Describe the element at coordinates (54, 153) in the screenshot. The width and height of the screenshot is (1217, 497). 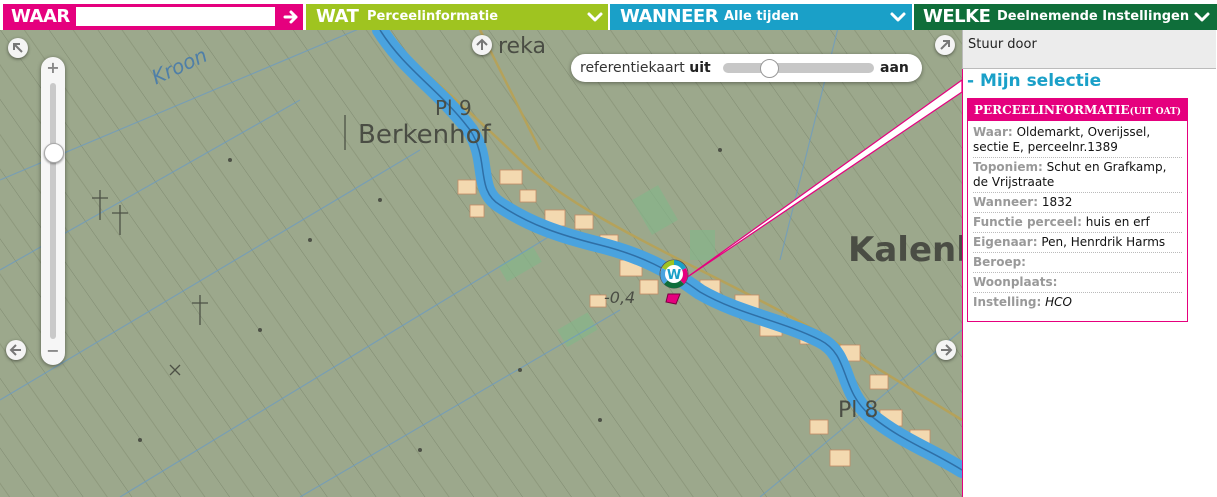
I see `zoom-handle` at that location.